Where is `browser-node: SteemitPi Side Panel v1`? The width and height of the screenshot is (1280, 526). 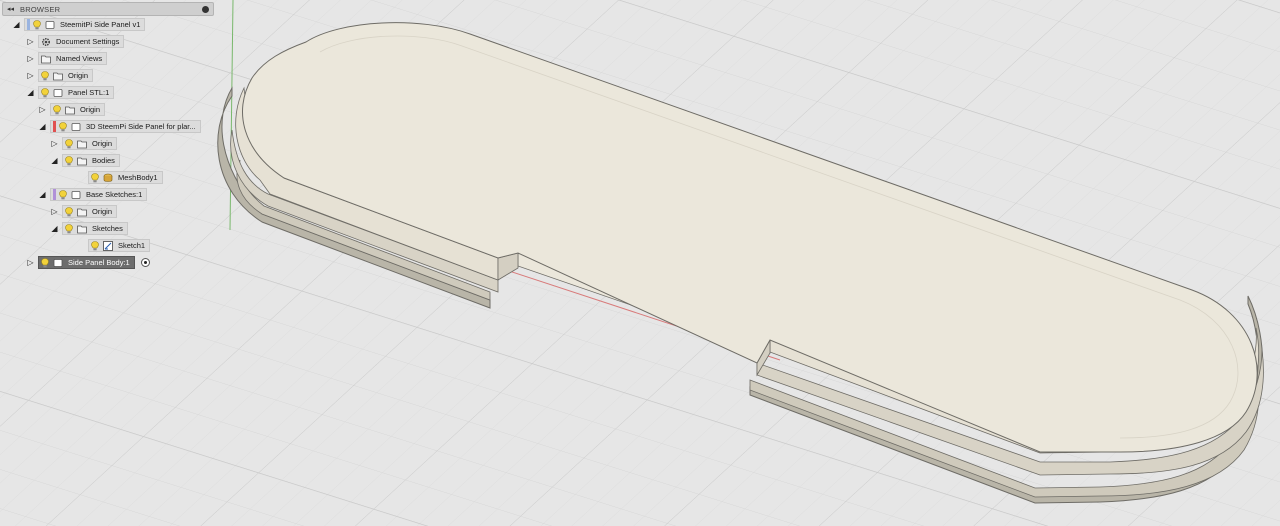
browser-node: SteemitPi Side Panel v1 is located at coordinates (85, 24).